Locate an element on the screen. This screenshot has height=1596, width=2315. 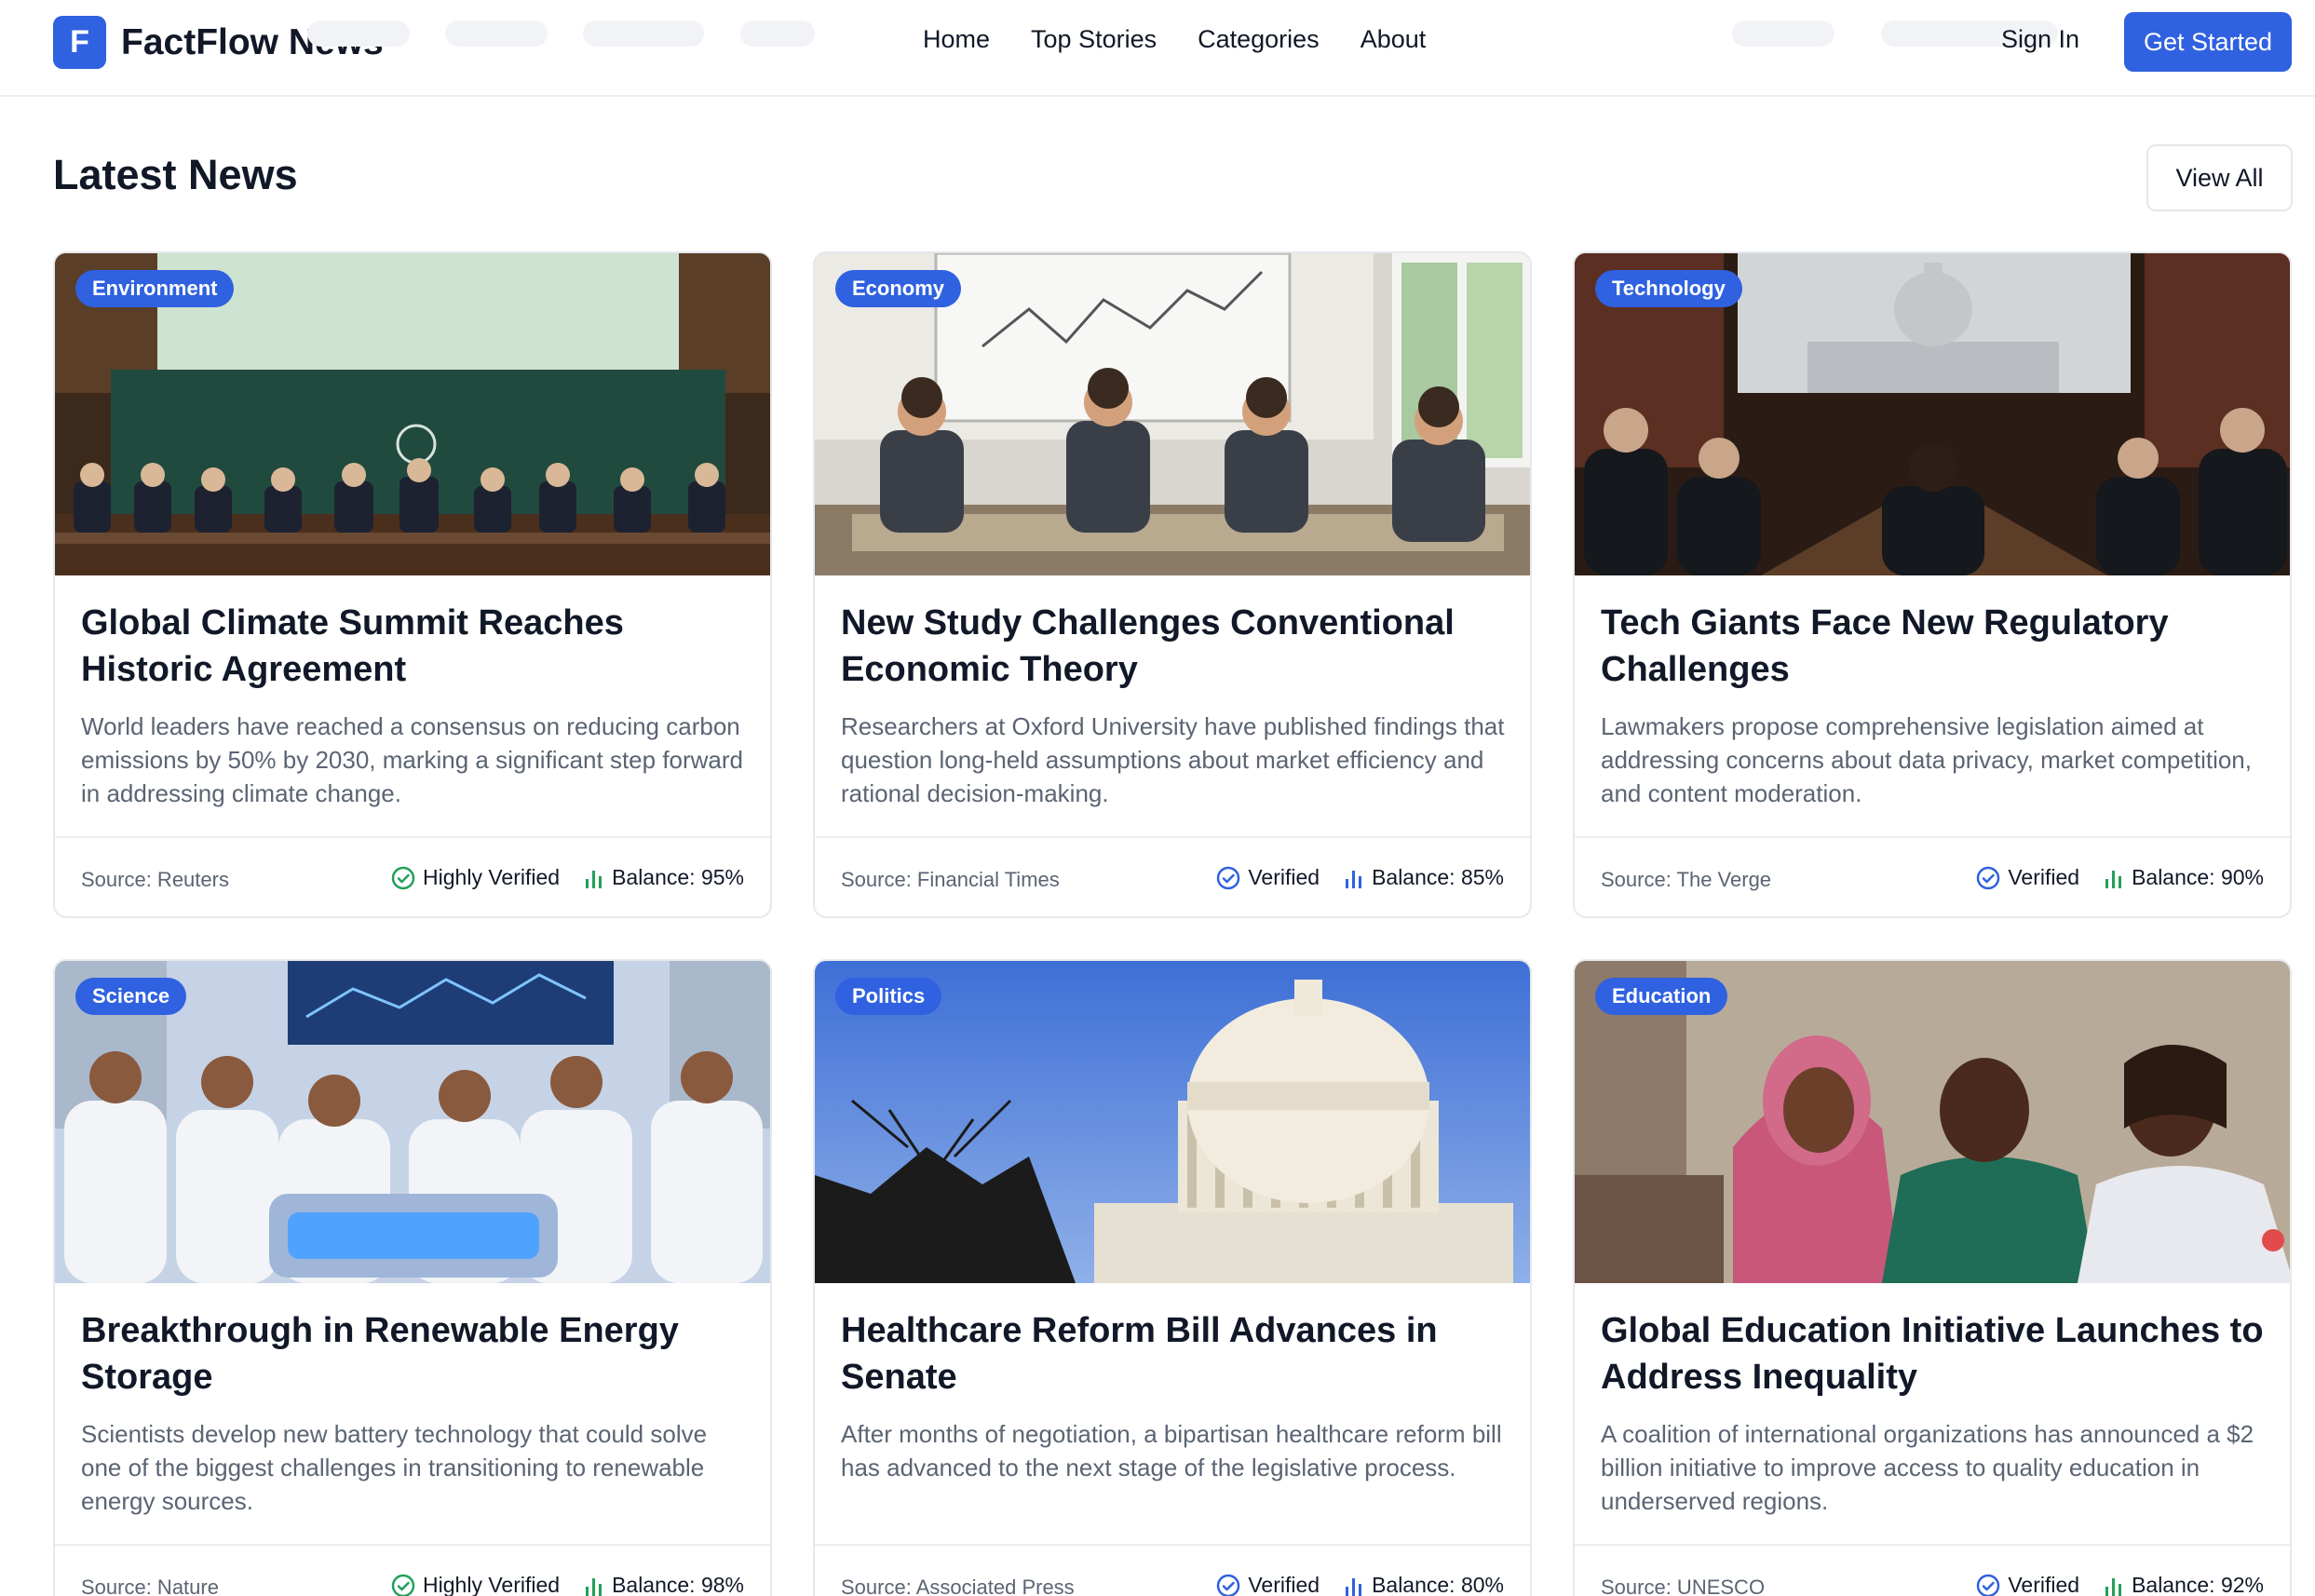
balance-score: Balance: 80% is located at coordinates (1438, 1584).